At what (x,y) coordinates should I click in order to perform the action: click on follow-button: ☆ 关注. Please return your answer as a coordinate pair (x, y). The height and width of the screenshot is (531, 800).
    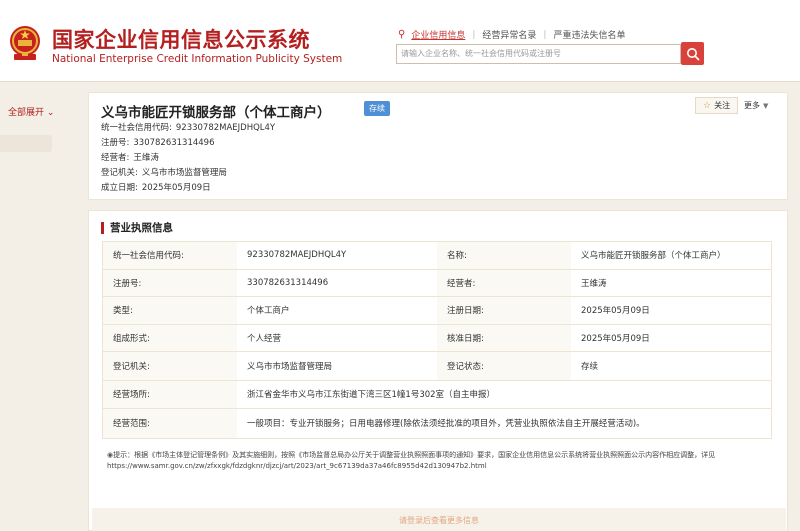
    Looking at the image, I should click on (717, 105).